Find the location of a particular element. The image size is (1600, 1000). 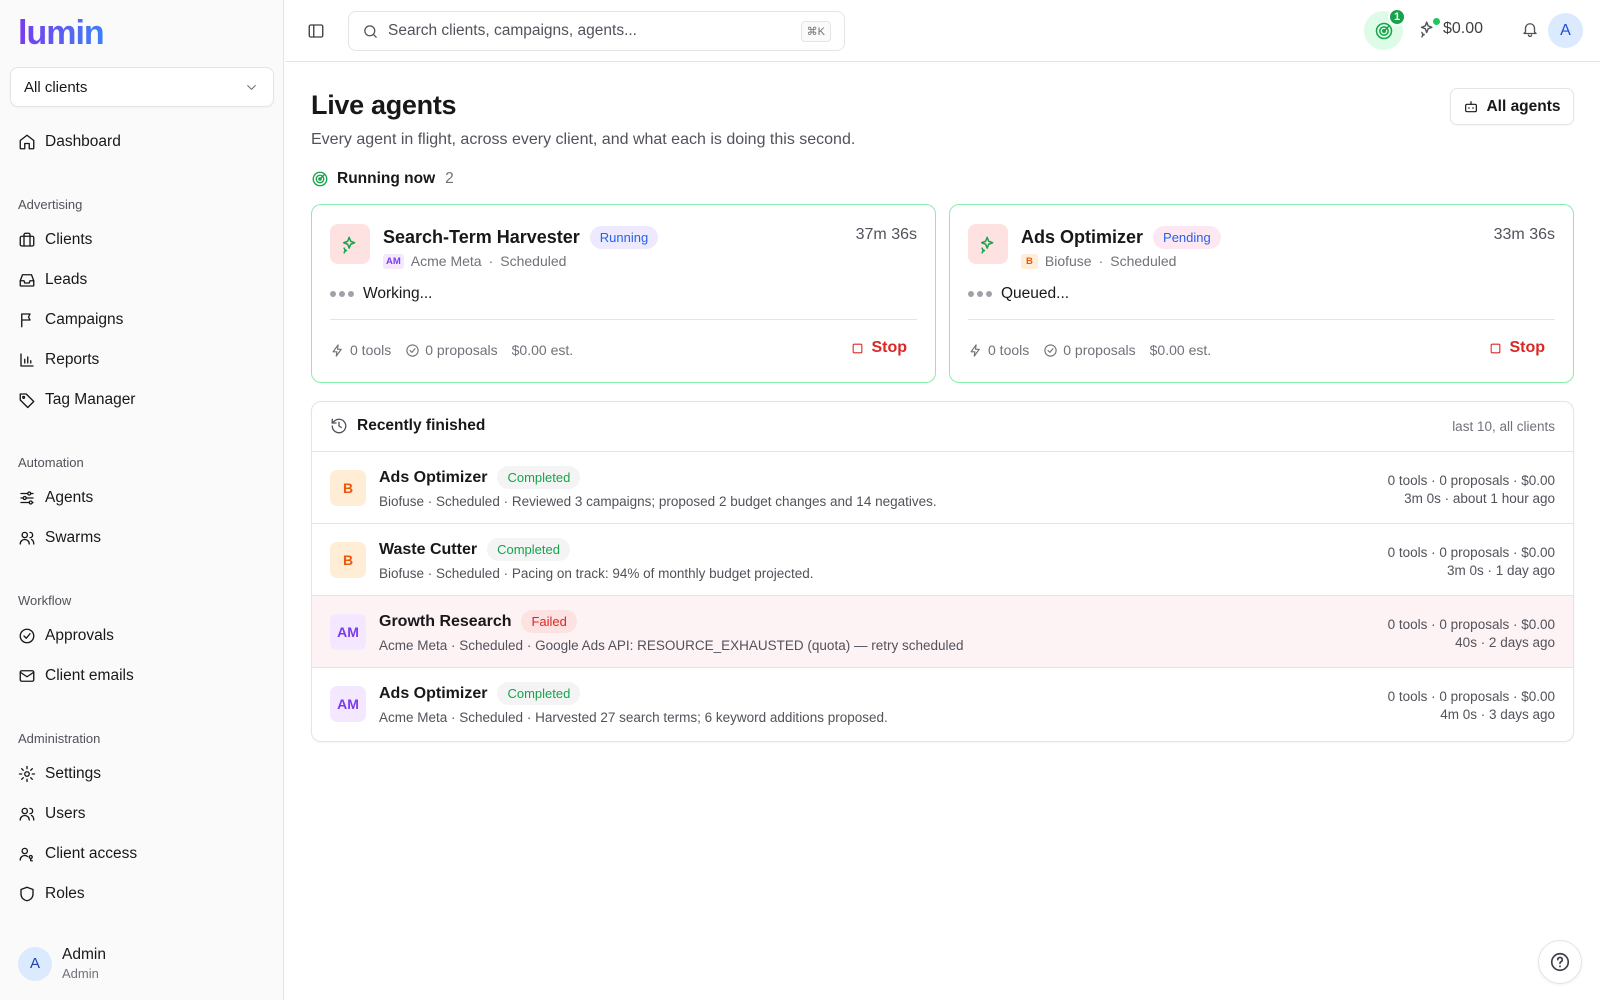

sidebar-item-reports: Reports is located at coordinates (58, 360).